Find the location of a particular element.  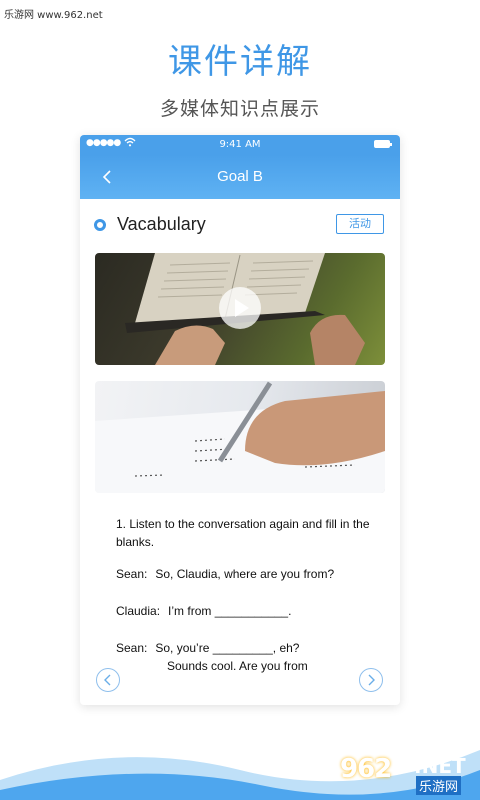

subheadline: 多媒体知识点展示 is located at coordinates (239, 109).